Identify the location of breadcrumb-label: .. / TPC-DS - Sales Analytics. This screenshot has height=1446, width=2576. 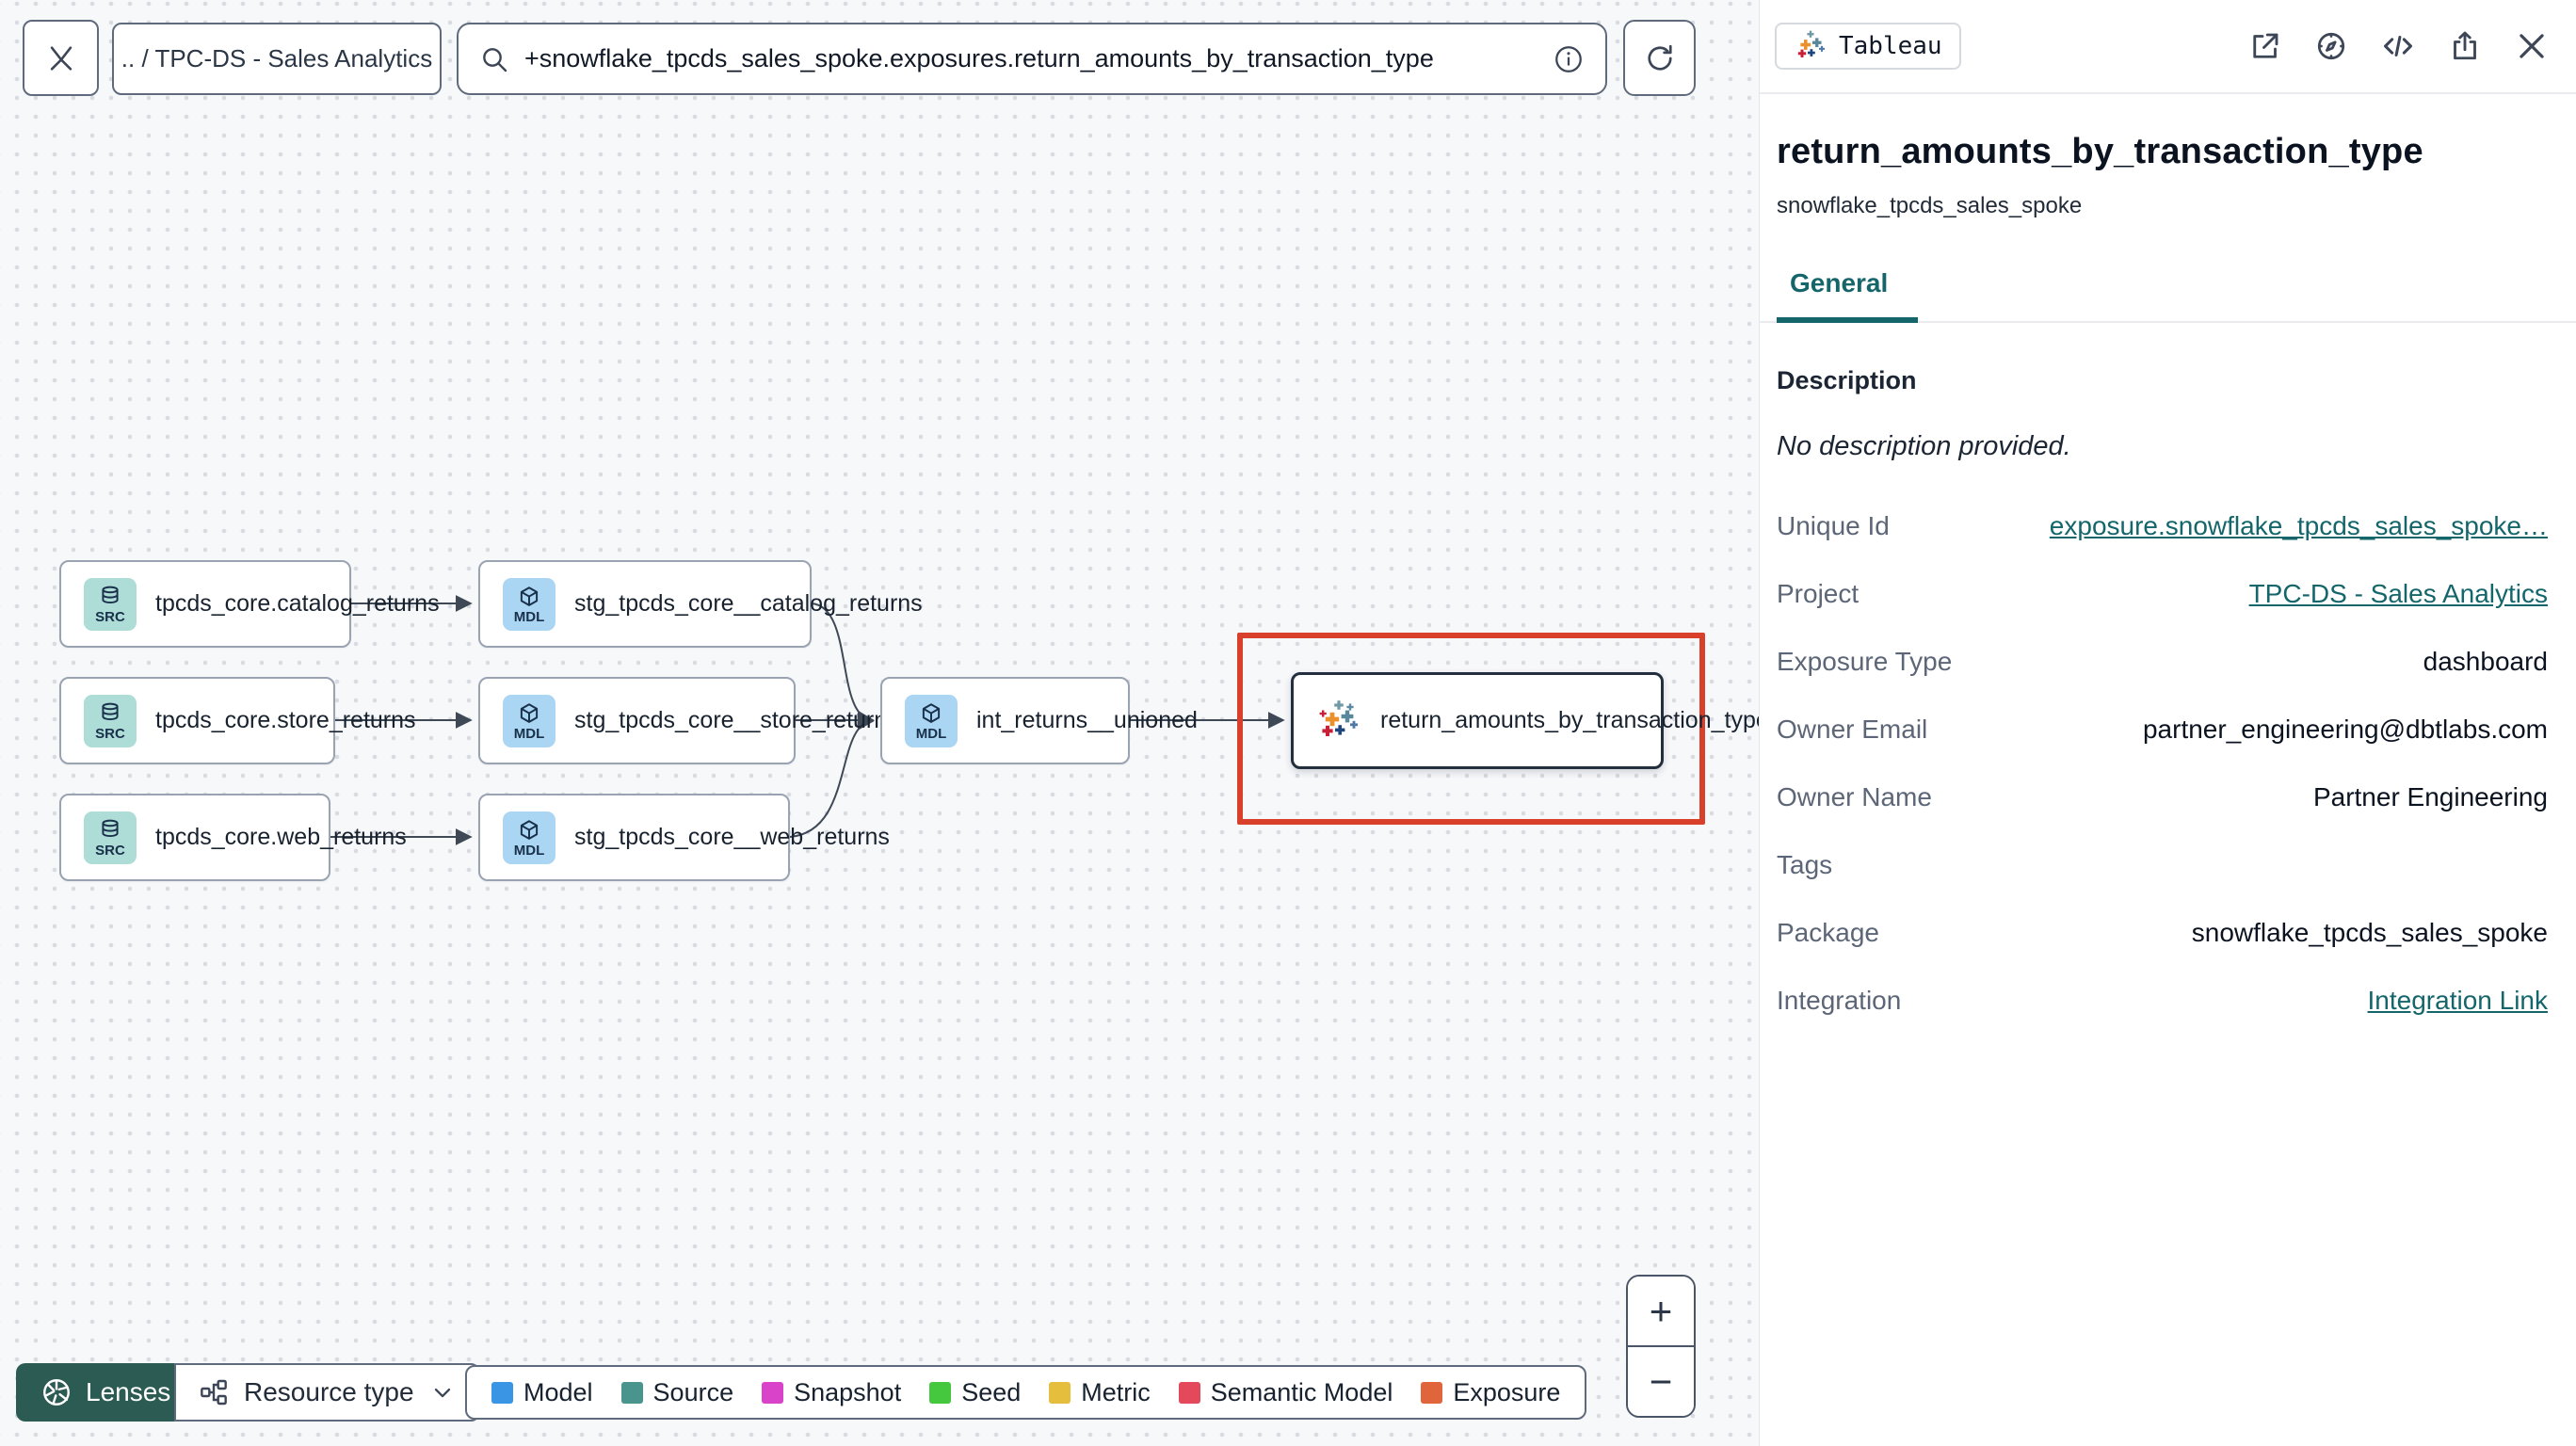
(277, 58).